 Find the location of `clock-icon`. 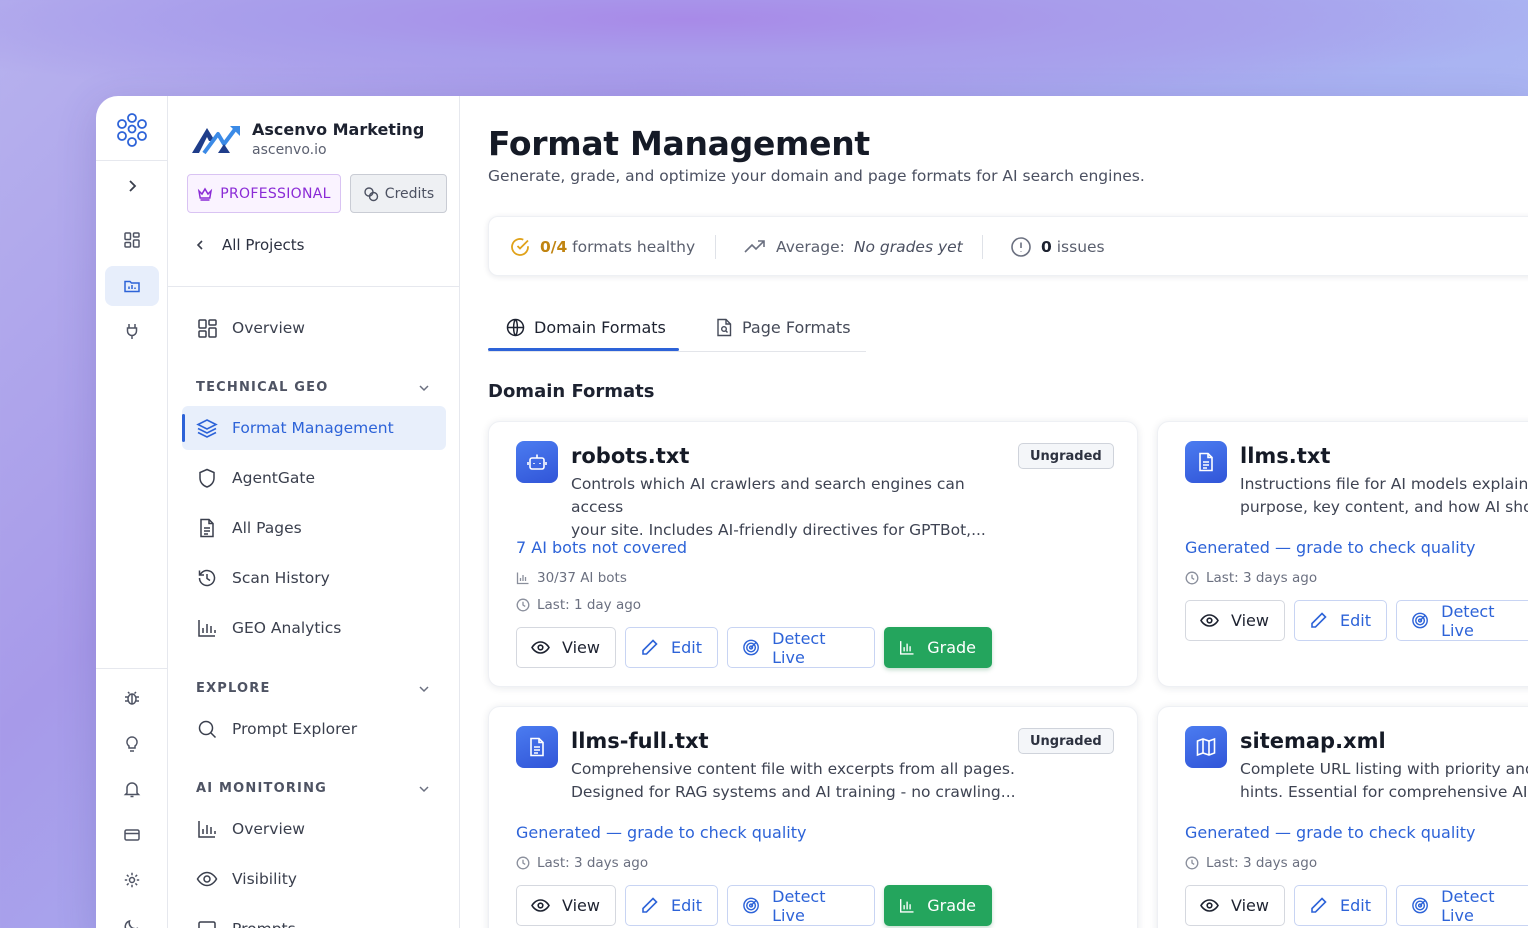

clock-icon is located at coordinates (523, 863).